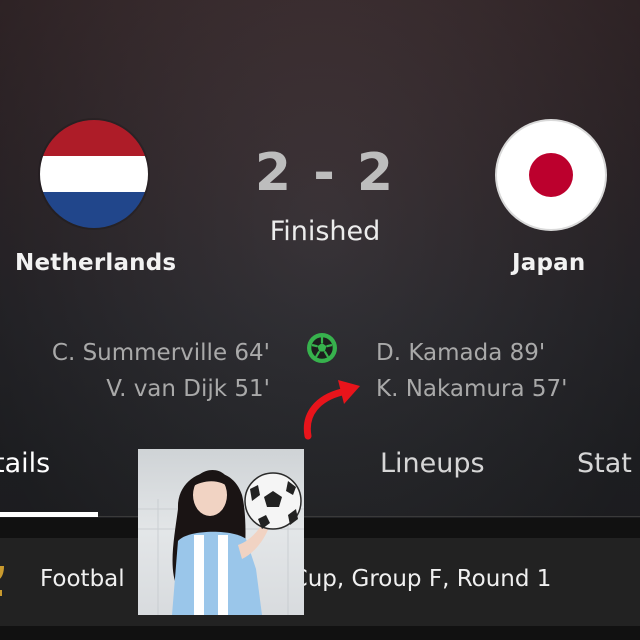 The height and width of the screenshot is (640, 640). What do you see at coordinates (604, 463) in the screenshot?
I see `tab-stats: Stat` at bounding box center [604, 463].